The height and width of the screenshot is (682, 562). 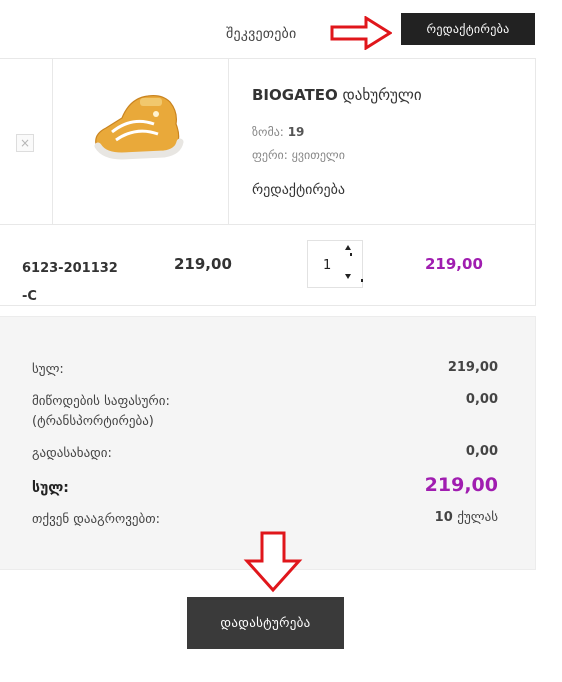 What do you see at coordinates (273, 562) in the screenshot?
I see `red-arrow-down-icon` at bounding box center [273, 562].